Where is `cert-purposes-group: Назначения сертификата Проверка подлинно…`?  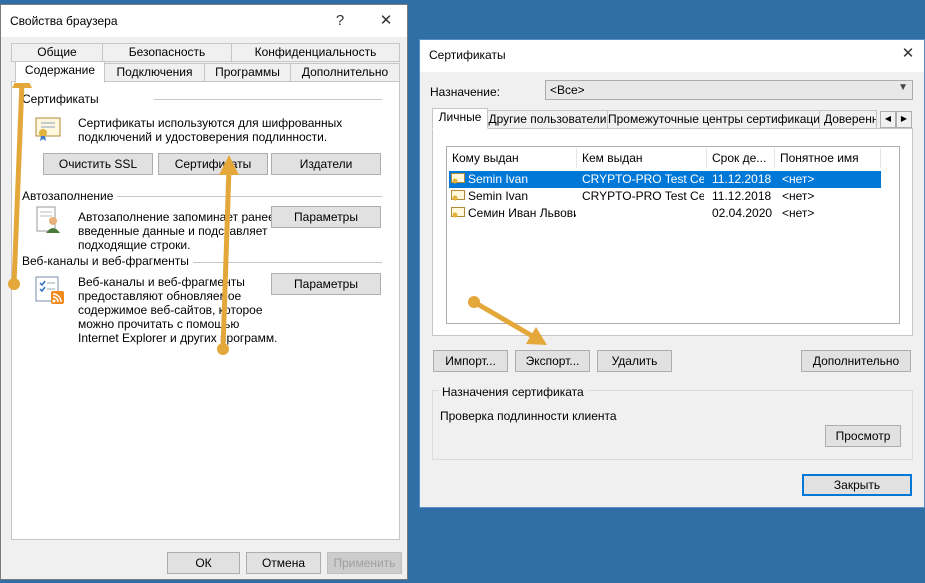 cert-purposes-group: Назначения сертификата Проверка подлинно… is located at coordinates (672, 422).